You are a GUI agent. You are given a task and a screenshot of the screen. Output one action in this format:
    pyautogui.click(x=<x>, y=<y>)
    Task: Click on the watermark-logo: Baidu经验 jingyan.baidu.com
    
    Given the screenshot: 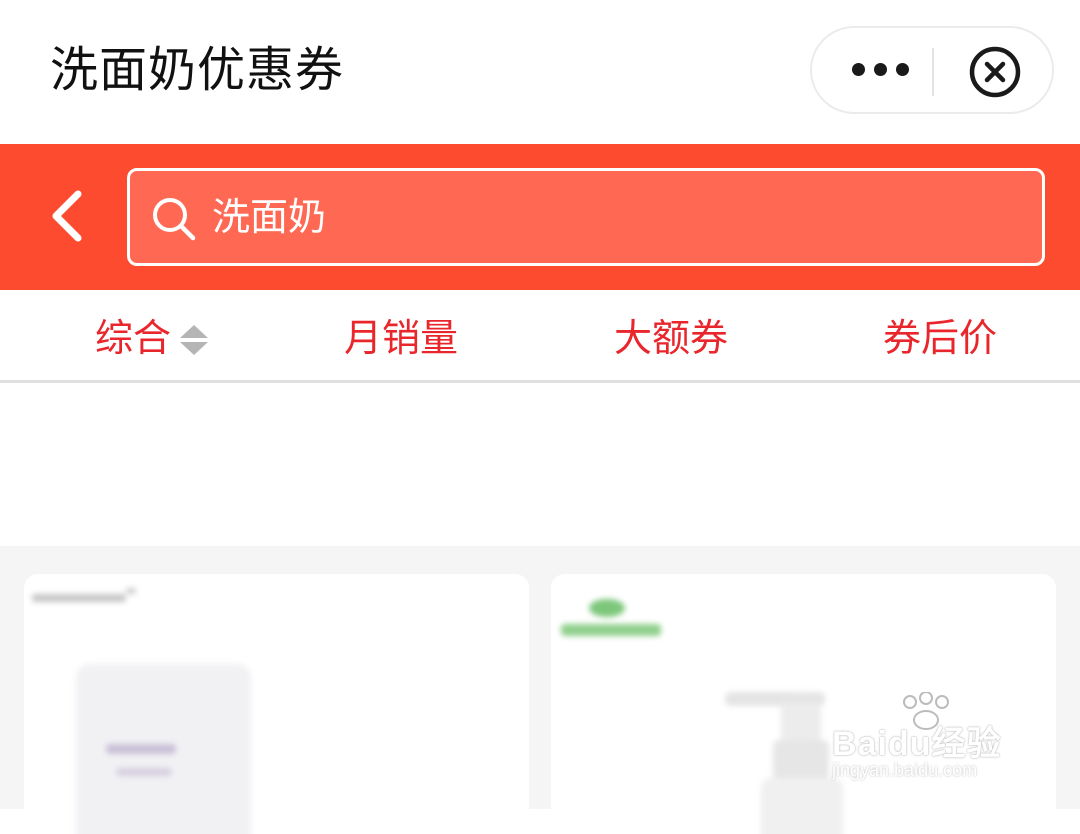 What is the action you would take?
    pyautogui.click(x=928, y=737)
    